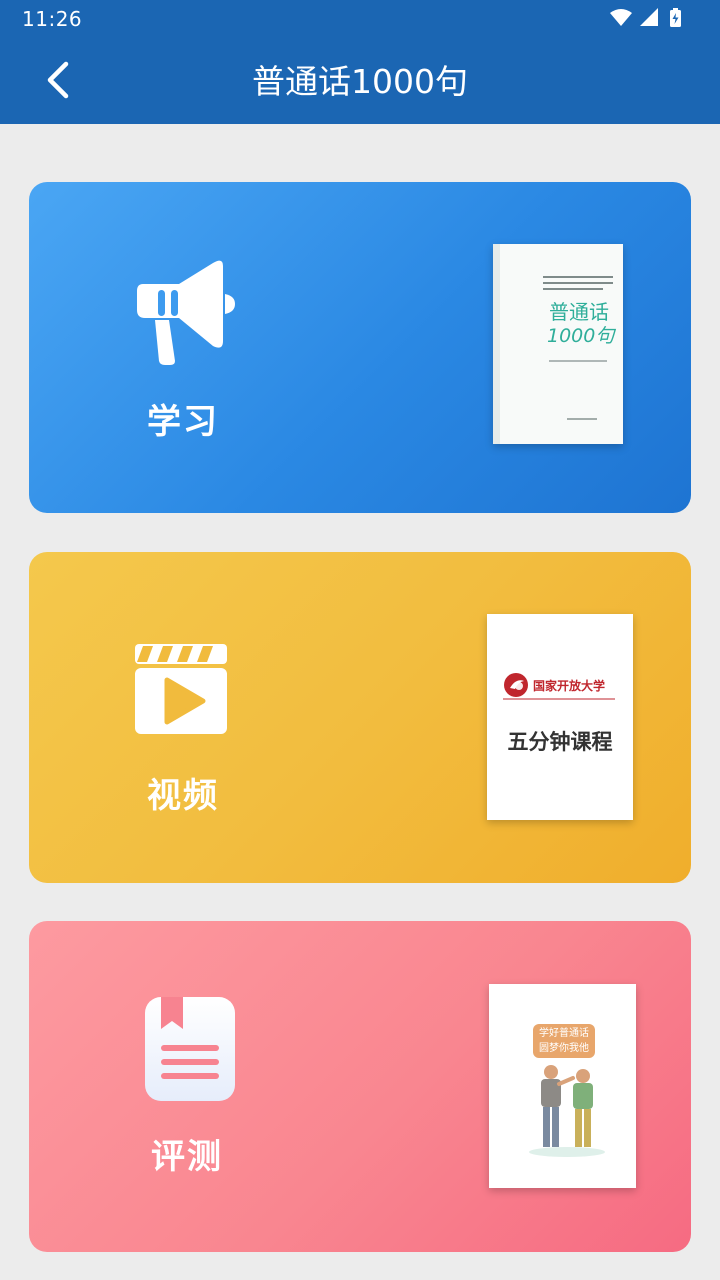 The height and width of the screenshot is (1280, 720). I want to click on slogan-line2: 圆梦你我他, so click(564, 1048).